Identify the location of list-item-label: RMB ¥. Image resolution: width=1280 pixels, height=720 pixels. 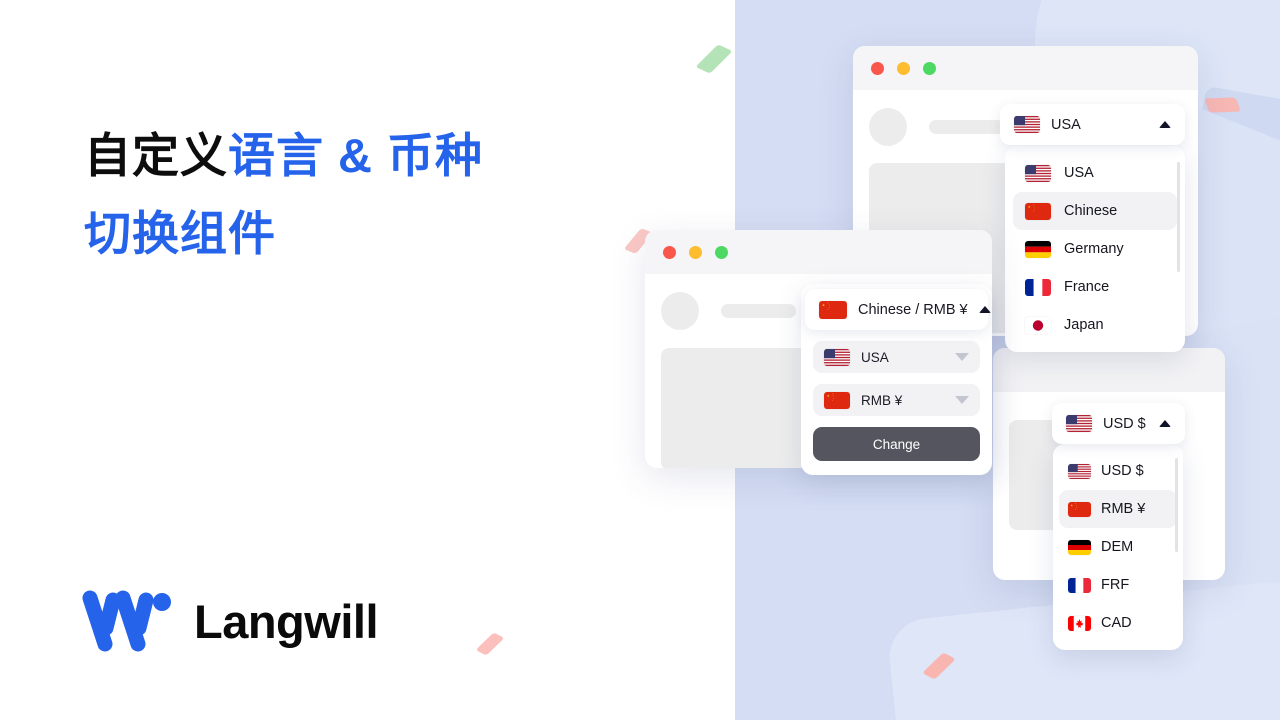
(1123, 509).